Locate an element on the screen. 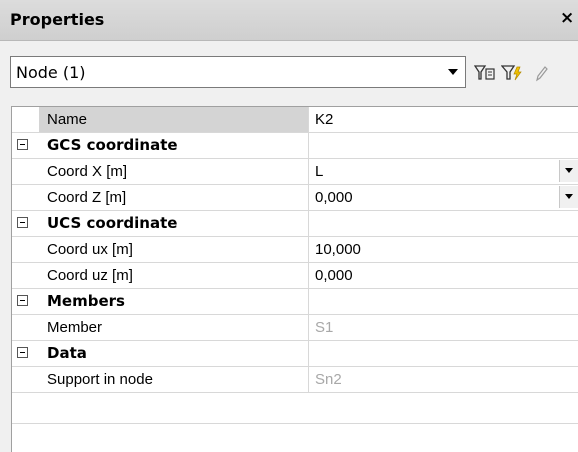 The height and width of the screenshot is (452, 578). property-value: K2 is located at coordinates (443, 119).